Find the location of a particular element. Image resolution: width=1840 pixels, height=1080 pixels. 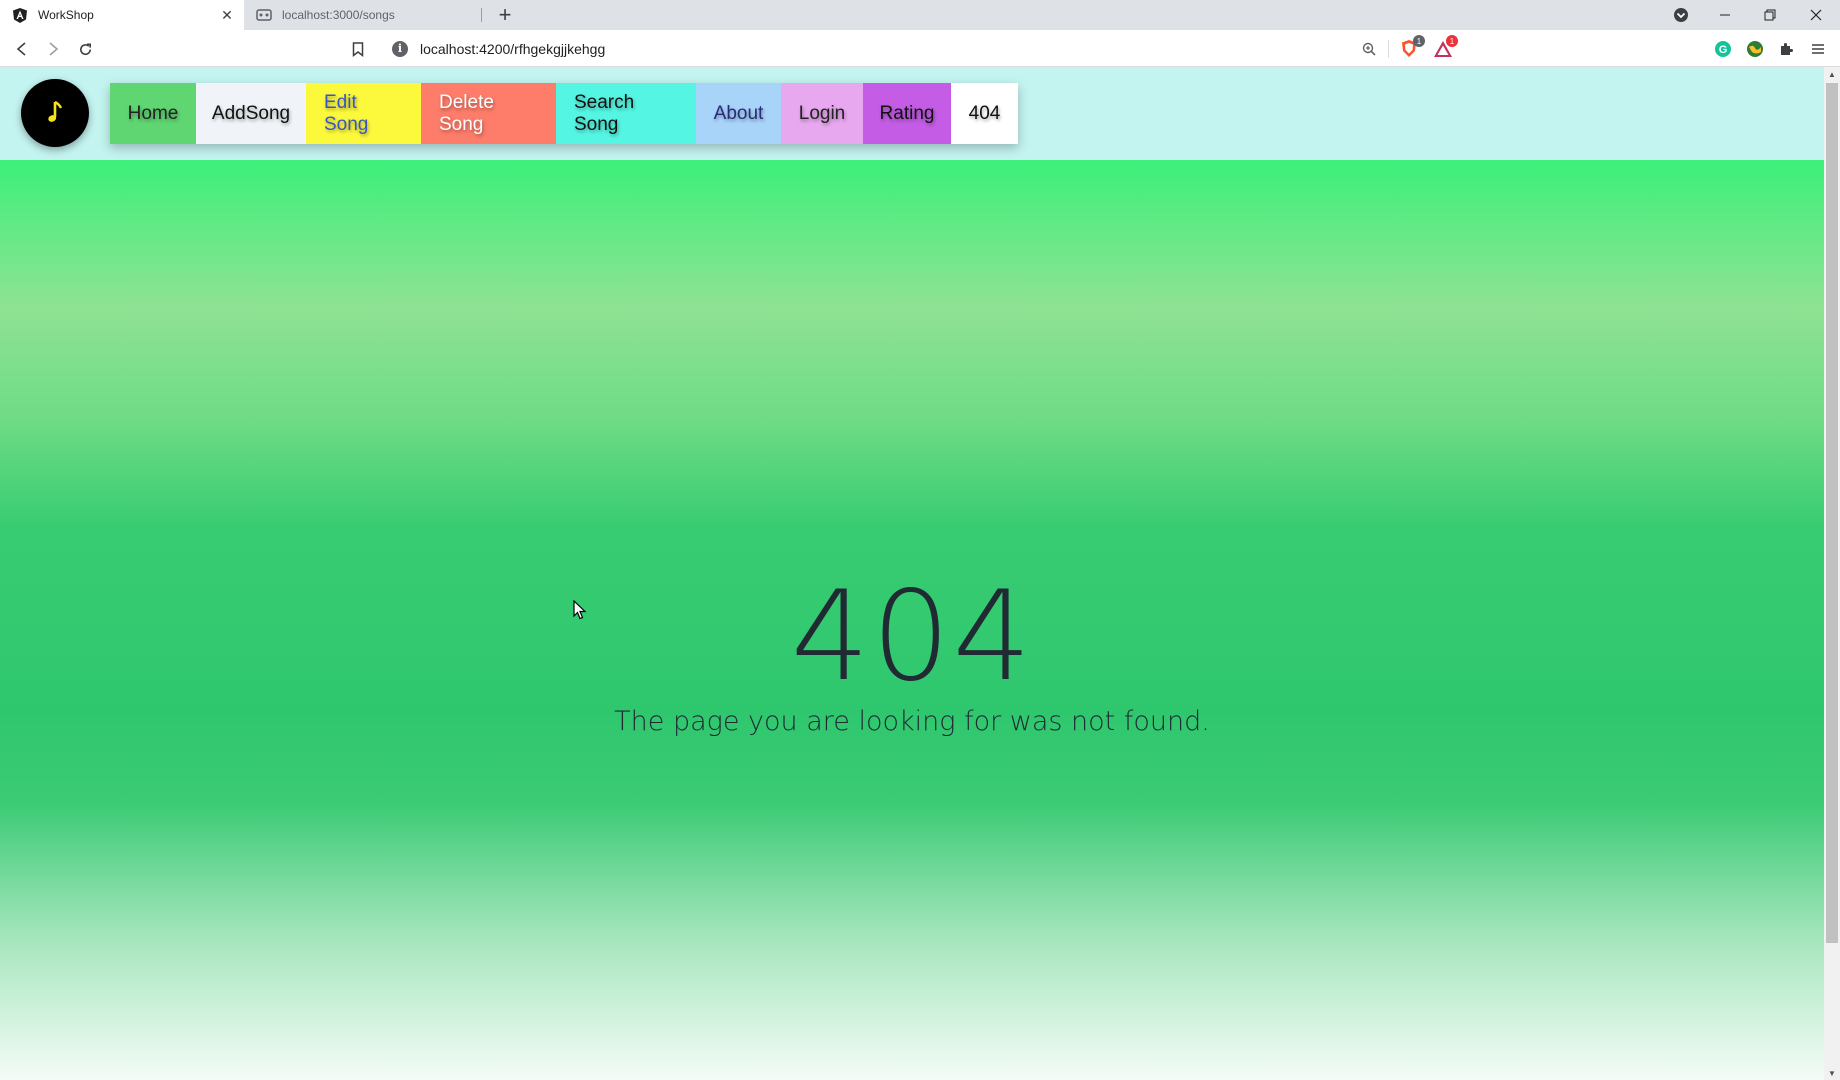

scrollbar-thumb is located at coordinates (1832, 513).